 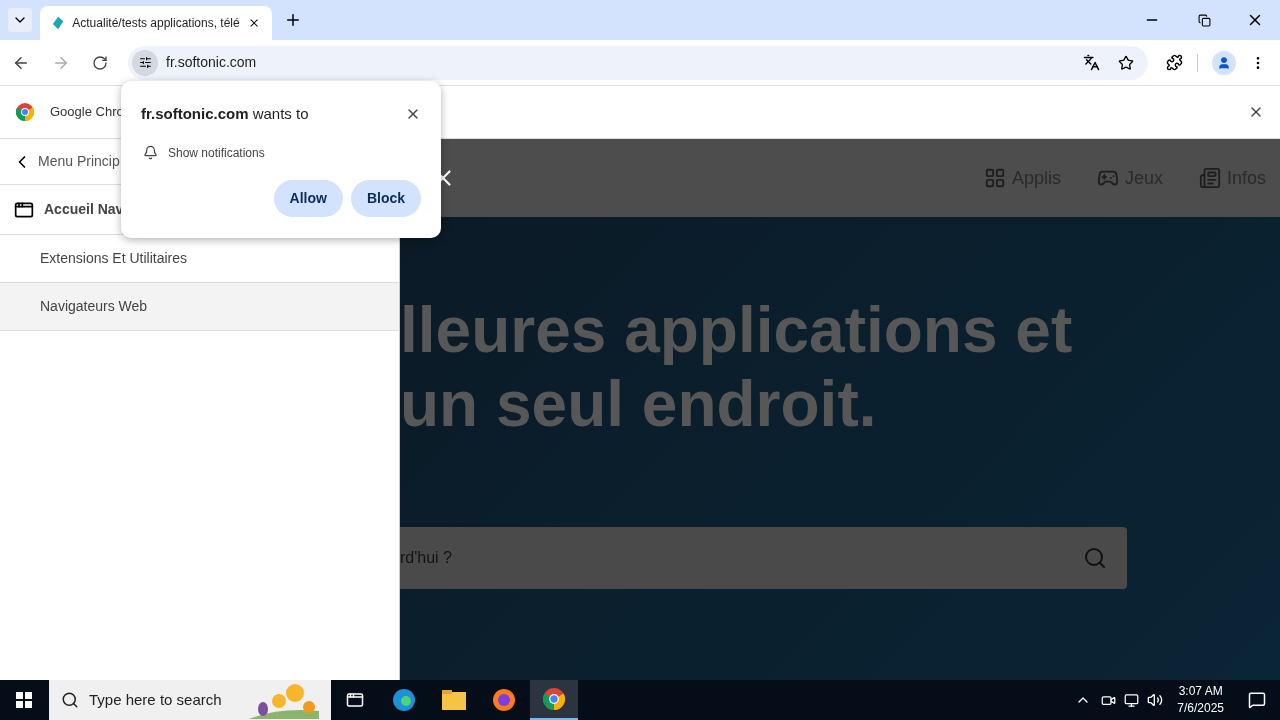 I want to click on bookmark-icon, so click(x=1126, y=62).